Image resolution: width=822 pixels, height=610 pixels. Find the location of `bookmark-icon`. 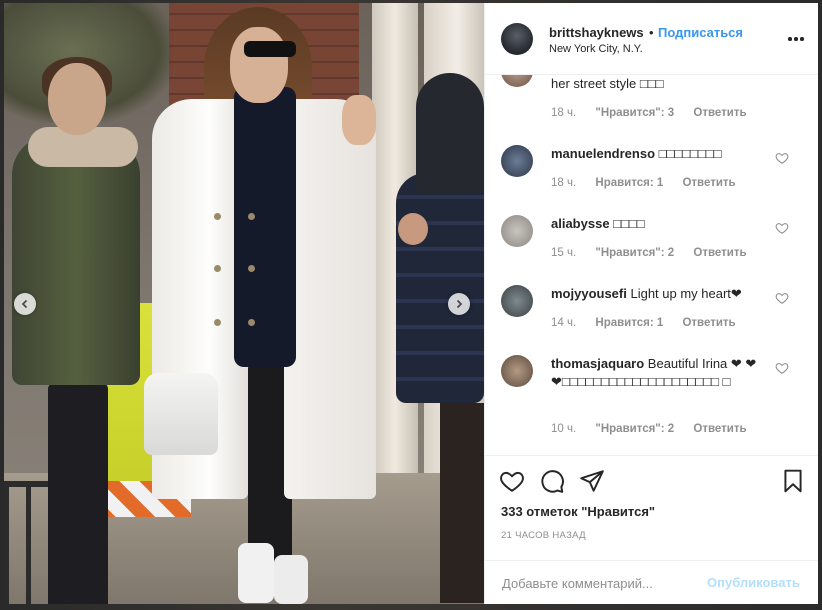

bookmark-icon is located at coordinates (793, 481).